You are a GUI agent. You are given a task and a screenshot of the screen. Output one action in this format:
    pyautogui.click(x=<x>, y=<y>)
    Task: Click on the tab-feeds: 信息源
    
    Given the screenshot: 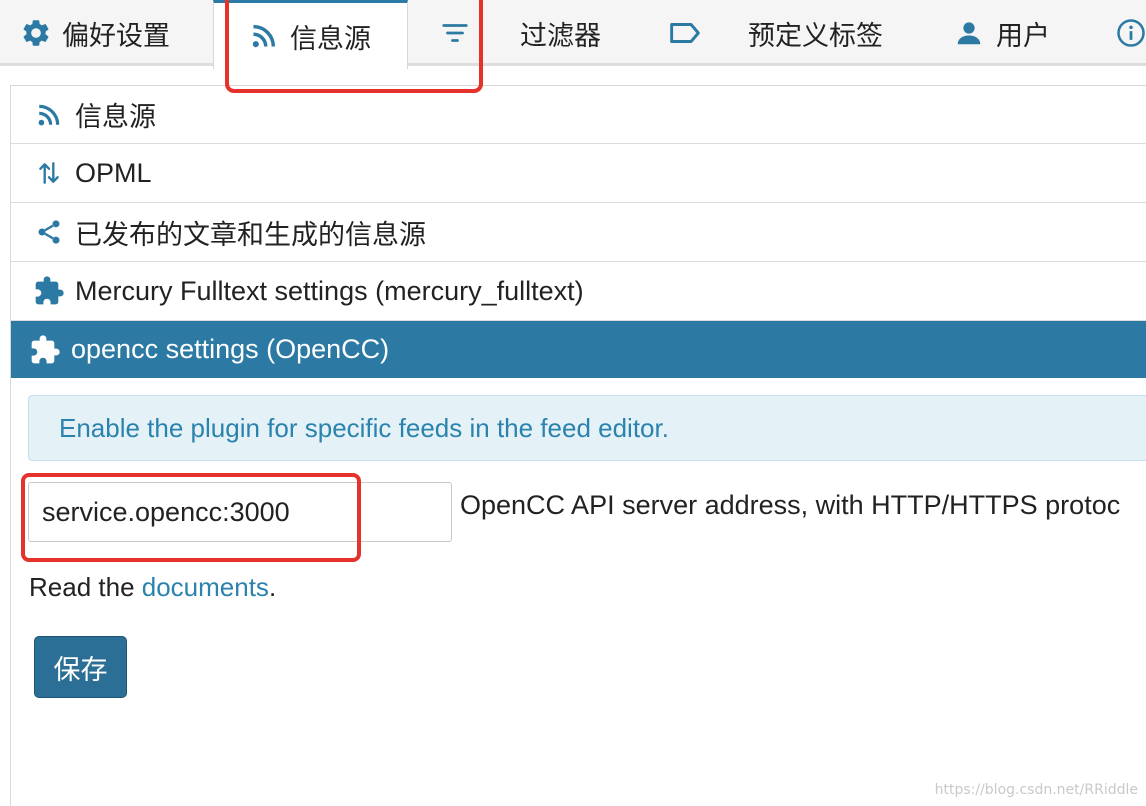 What is the action you would take?
    pyautogui.click(x=310, y=34)
    